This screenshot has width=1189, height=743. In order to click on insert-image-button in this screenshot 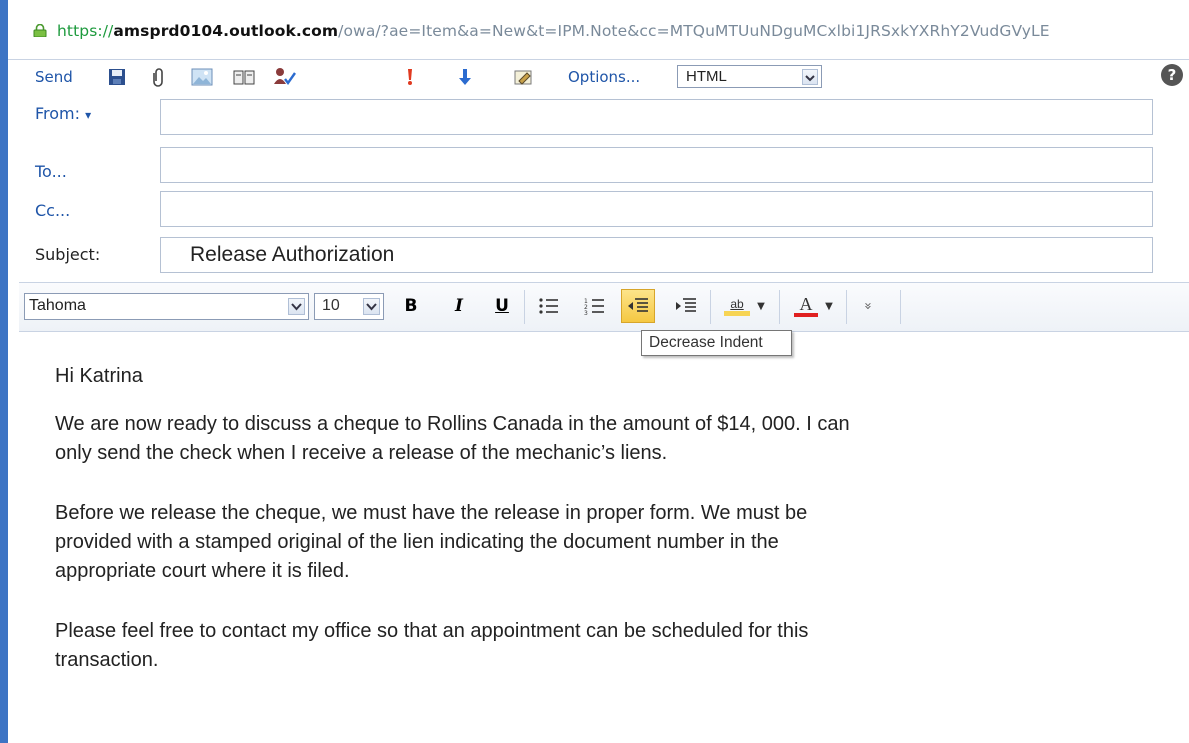, I will do `click(202, 77)`.